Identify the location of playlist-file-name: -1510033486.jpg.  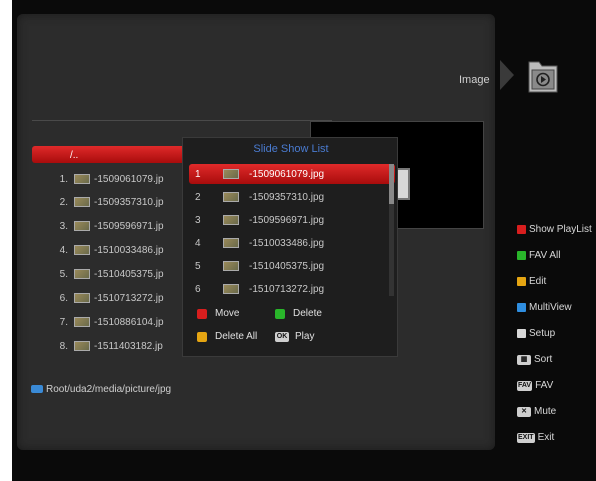
(287, 243).